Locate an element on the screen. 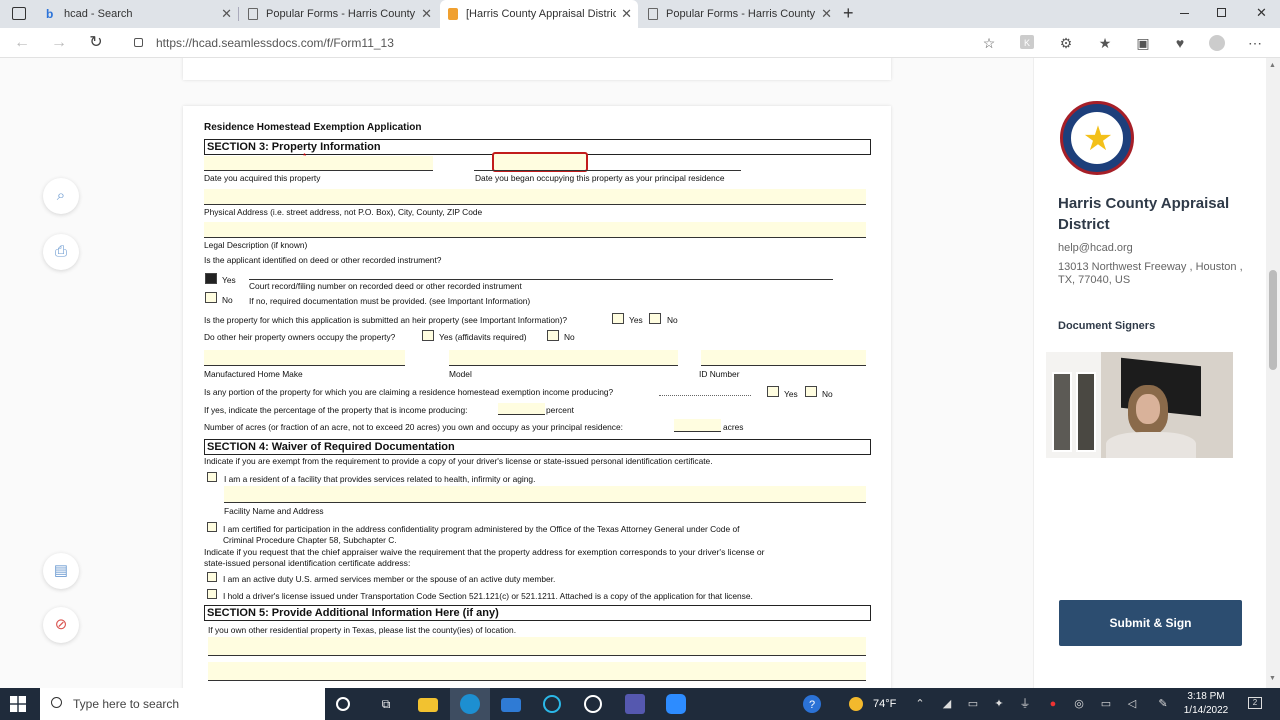 The image size is (1280, 720). organization-email: help@hcad.org is located at coordinates (1095, 248).